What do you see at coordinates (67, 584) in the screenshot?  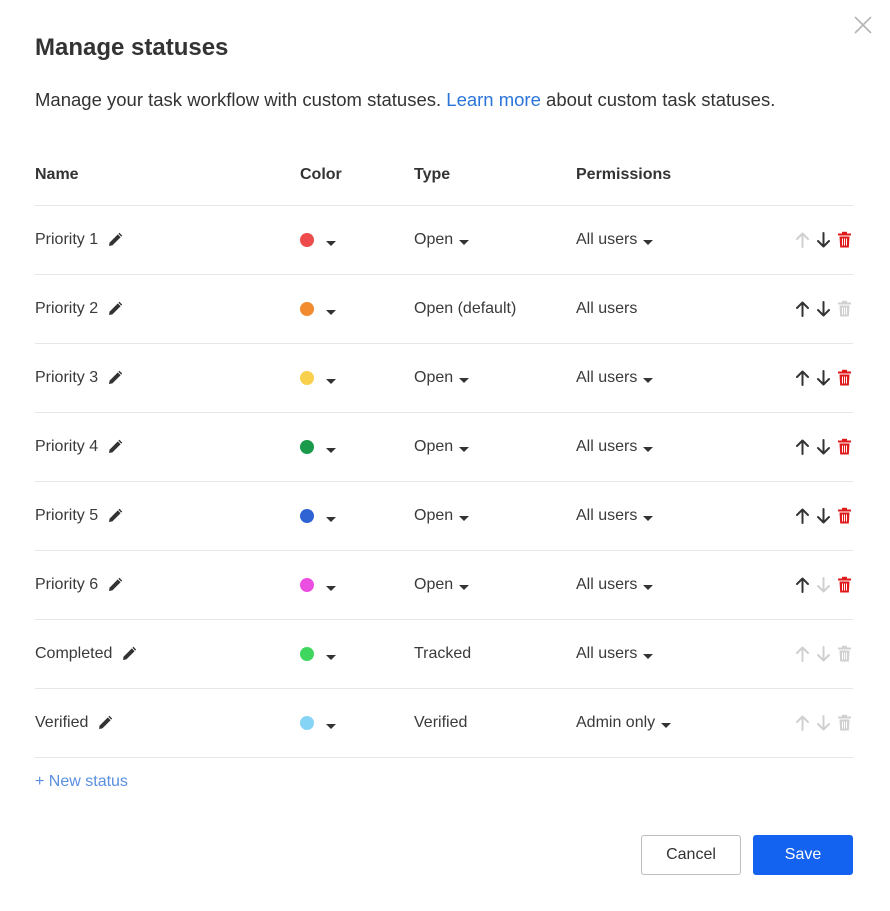 I see `status-name: Priority 6` at bounding box center [67, 584].